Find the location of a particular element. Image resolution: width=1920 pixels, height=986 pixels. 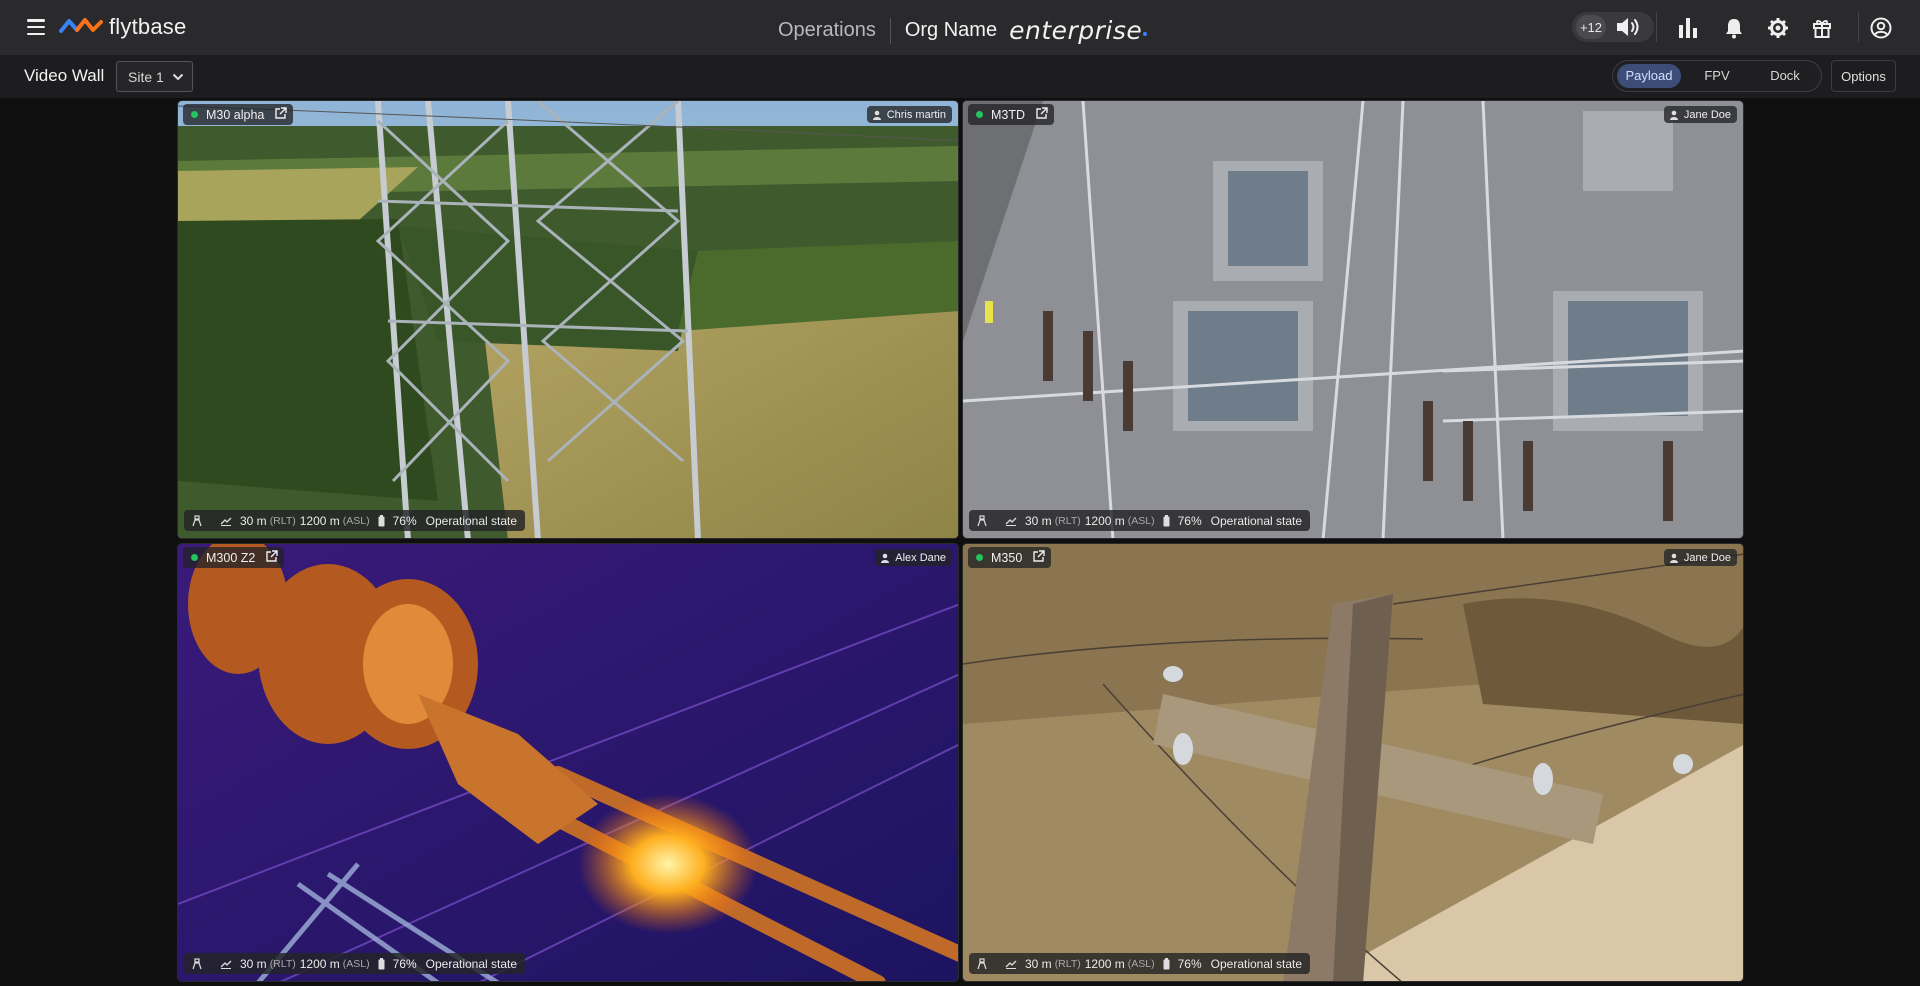

pilot-tag: Chris martin is located at coordinates (909, 114).